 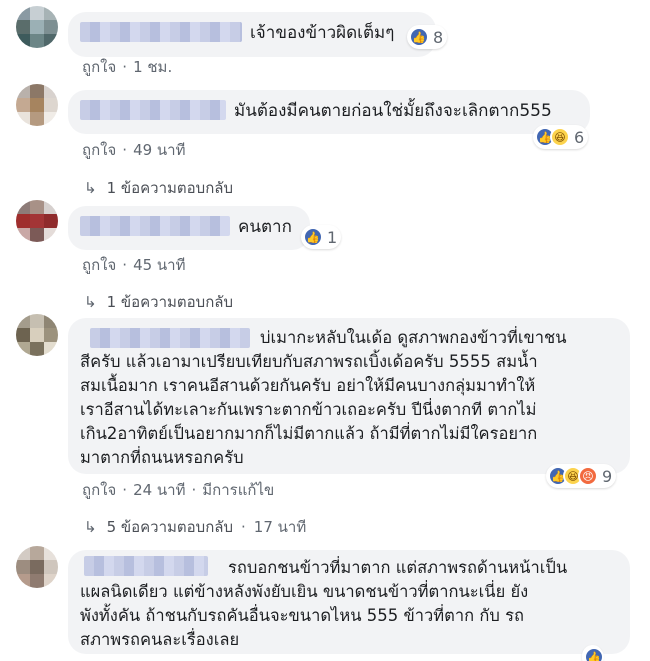 What do you see at coordinates (393, 111) in the screenshot?
I see `comment-text: มันต้องมีคนตายก่อนใช่มั้ยถึงจะเลิกตาก555` at bounding box center [393, 111].